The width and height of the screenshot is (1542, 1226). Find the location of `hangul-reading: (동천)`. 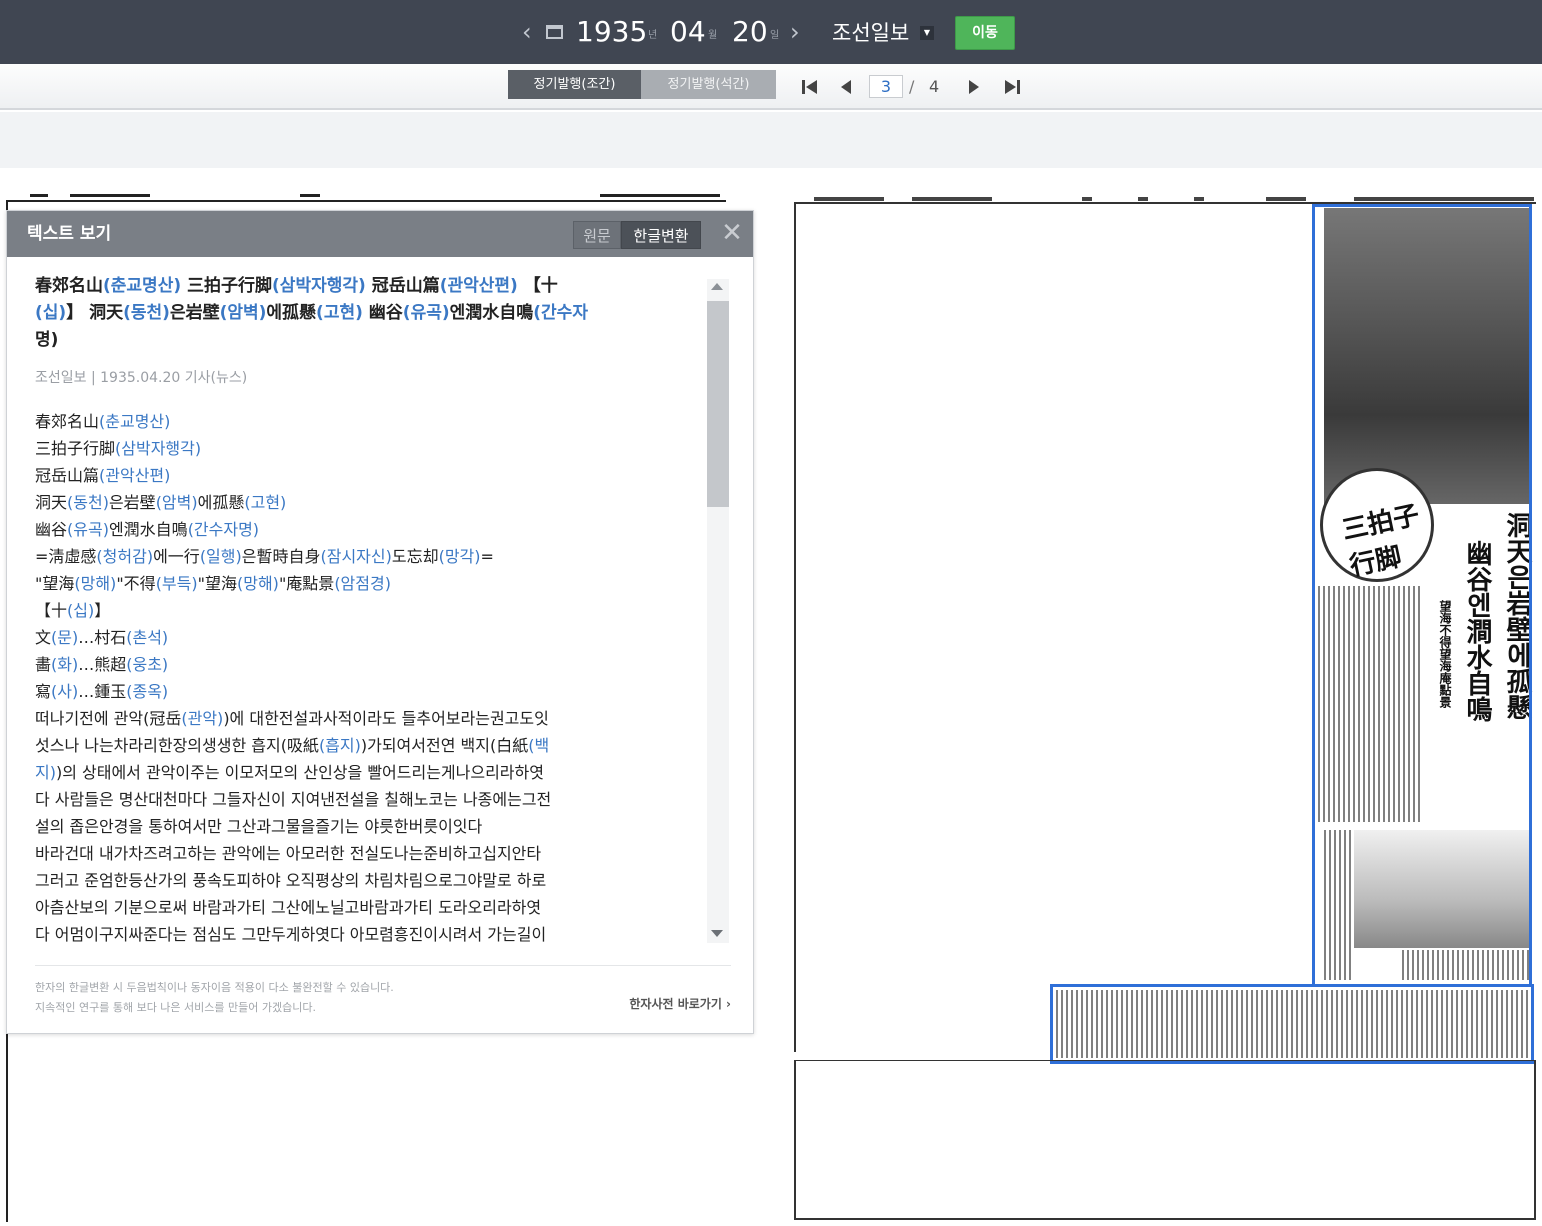

hangul-reading: (동천) is located at coordinates (146, 313).